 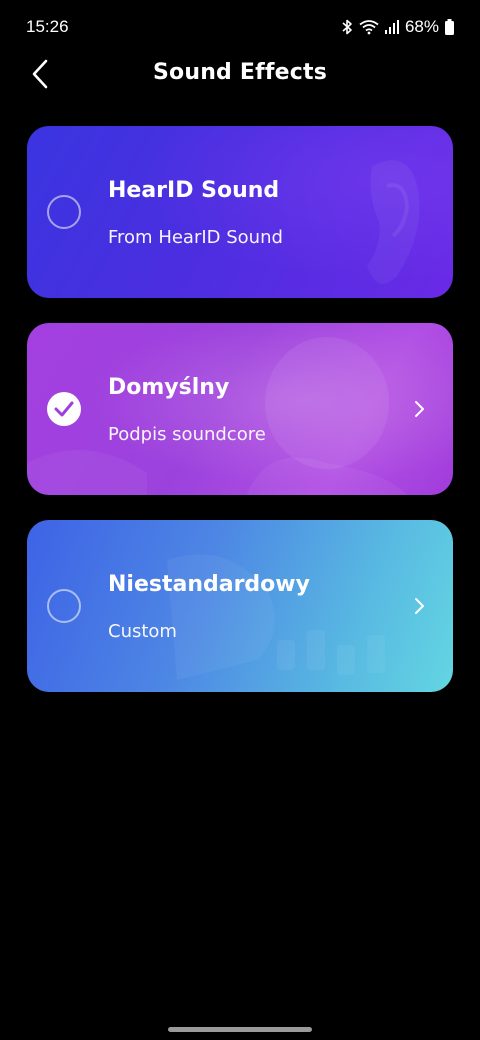 What do you see at coordinates (240, 72) in the screenshot?
I see `page-title: Sound Effects` at bounding box center [240, 72].